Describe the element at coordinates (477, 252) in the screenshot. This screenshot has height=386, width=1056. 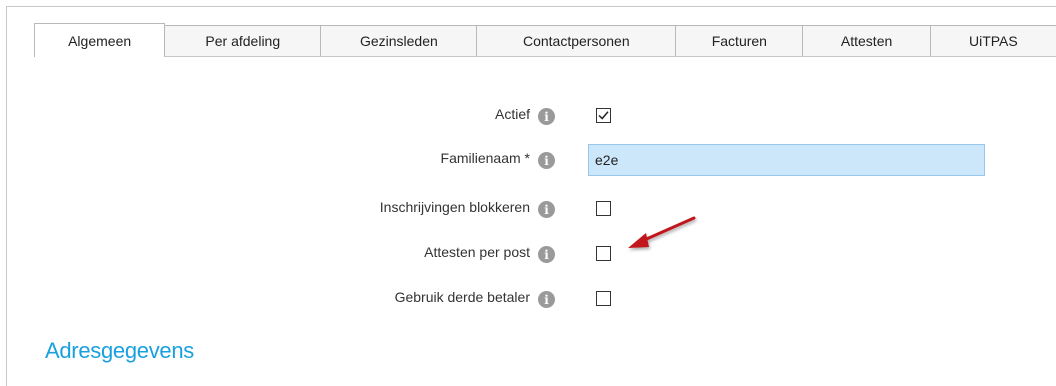
I see `attesten-per-post-label: Attesten per post` at that location.